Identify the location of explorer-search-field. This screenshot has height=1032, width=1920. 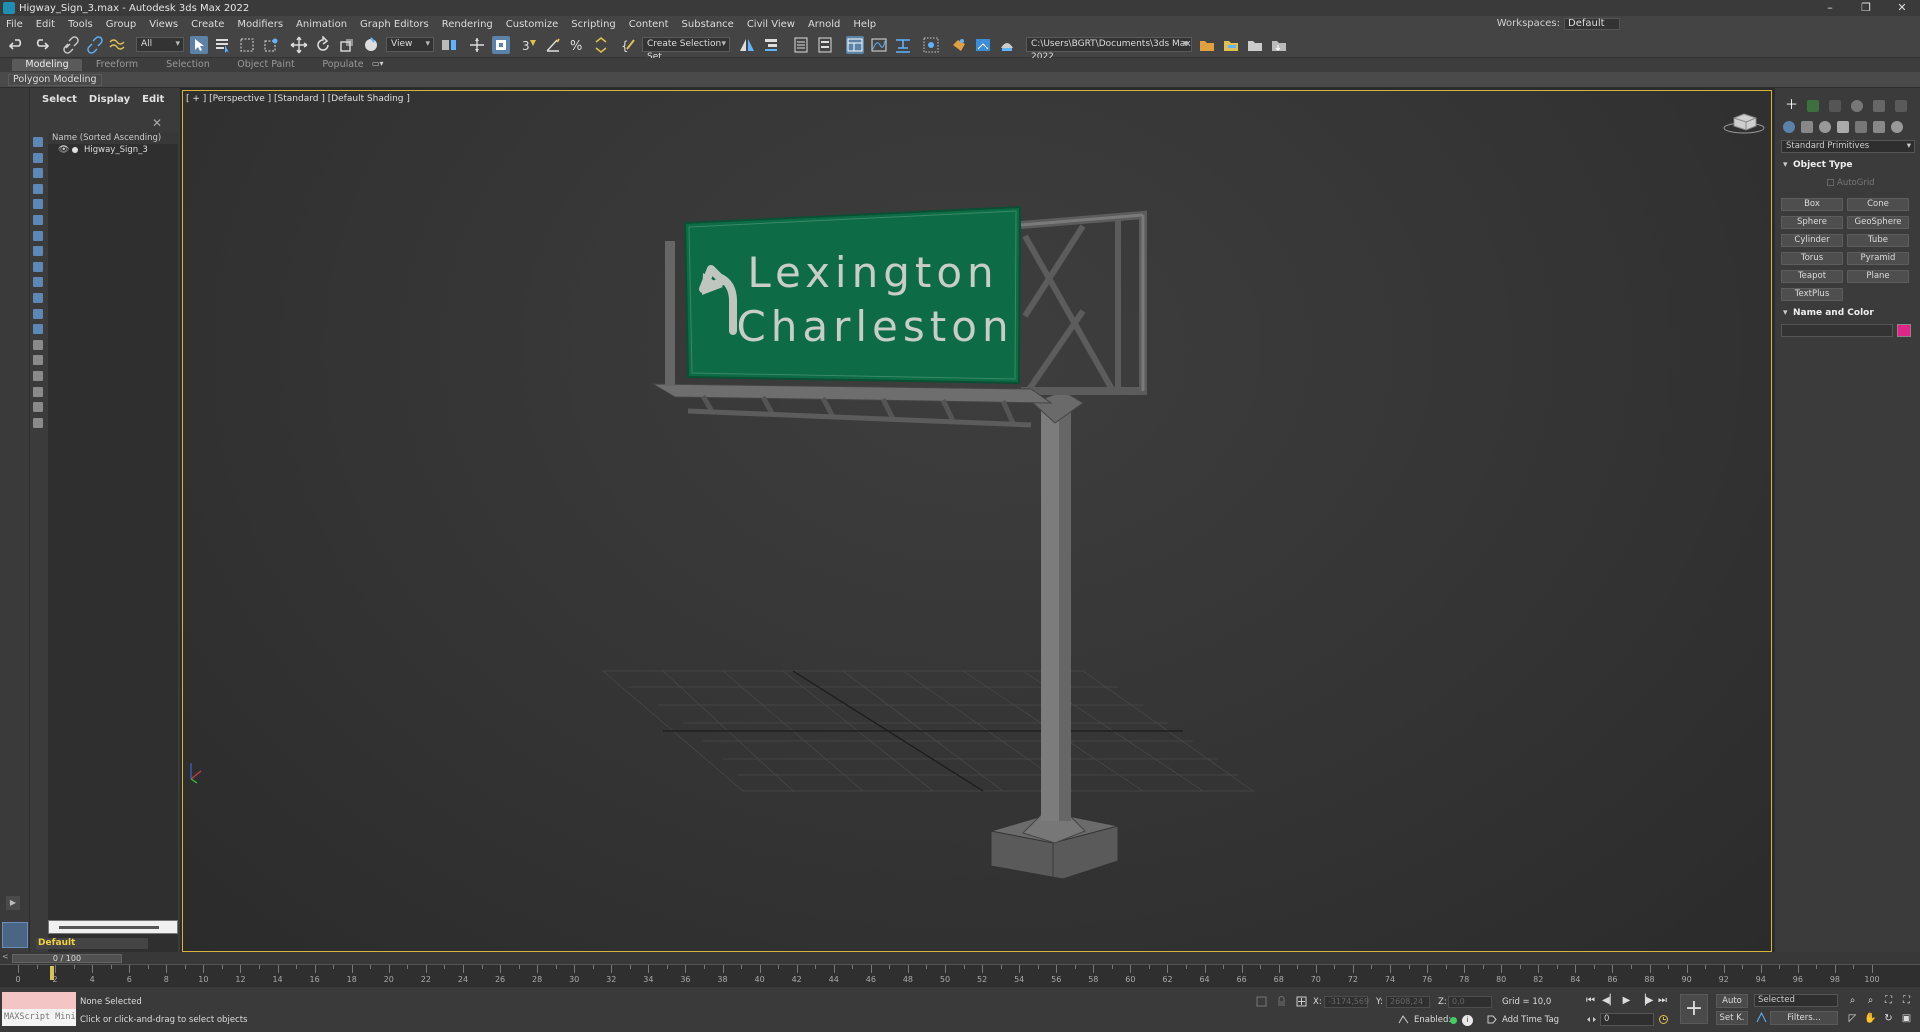
(113, 927).